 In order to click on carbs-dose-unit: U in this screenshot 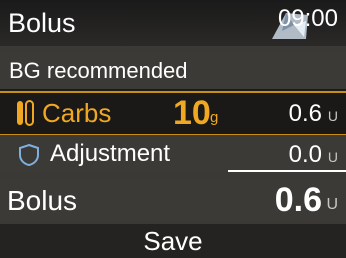, I will do `click(332, 116)`.